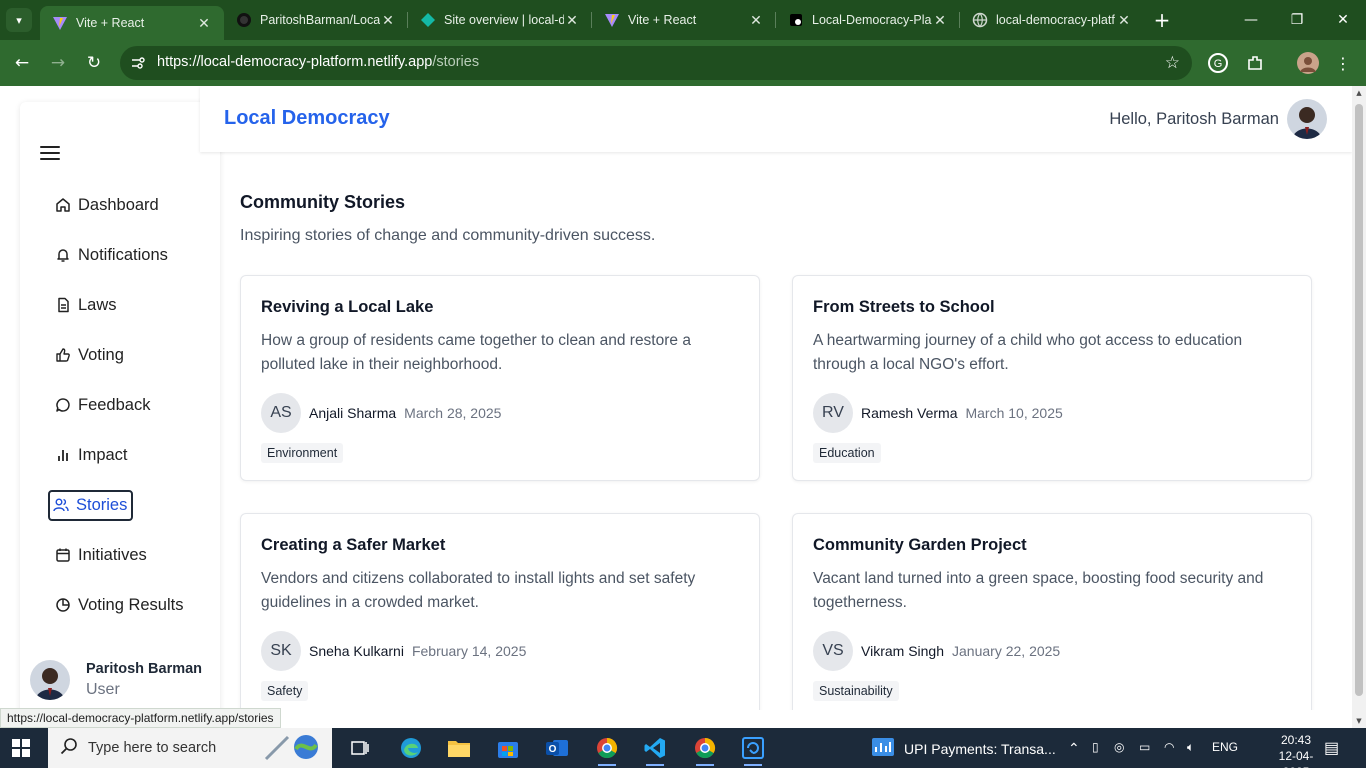 This screenshot has height=768, width=1366. I want to click on story-author: Sneha Kulkarni, so click(356, 651).